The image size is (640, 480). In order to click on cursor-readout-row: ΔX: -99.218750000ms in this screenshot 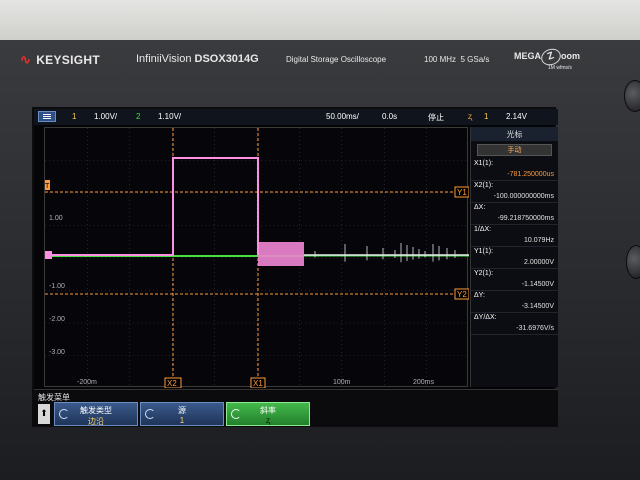, I will do `click(514, 214)`.